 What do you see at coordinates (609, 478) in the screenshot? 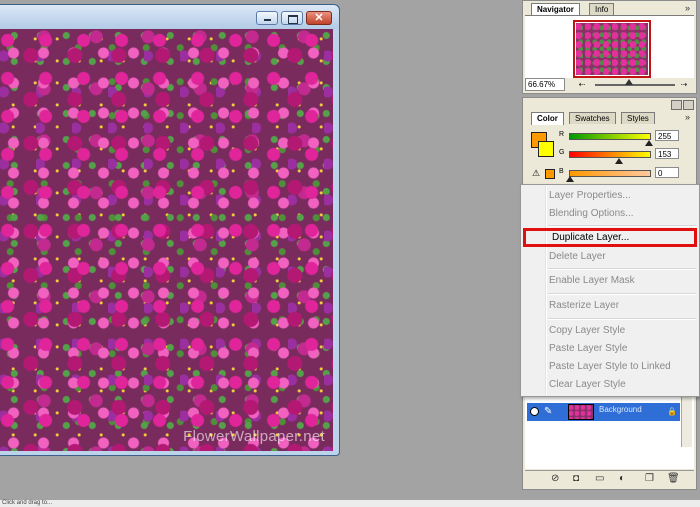
I see `layers-footer-toolbar: ⊘ ◘ ▭ ◐ ❐ 🗑` at bounding box center [609, 478].